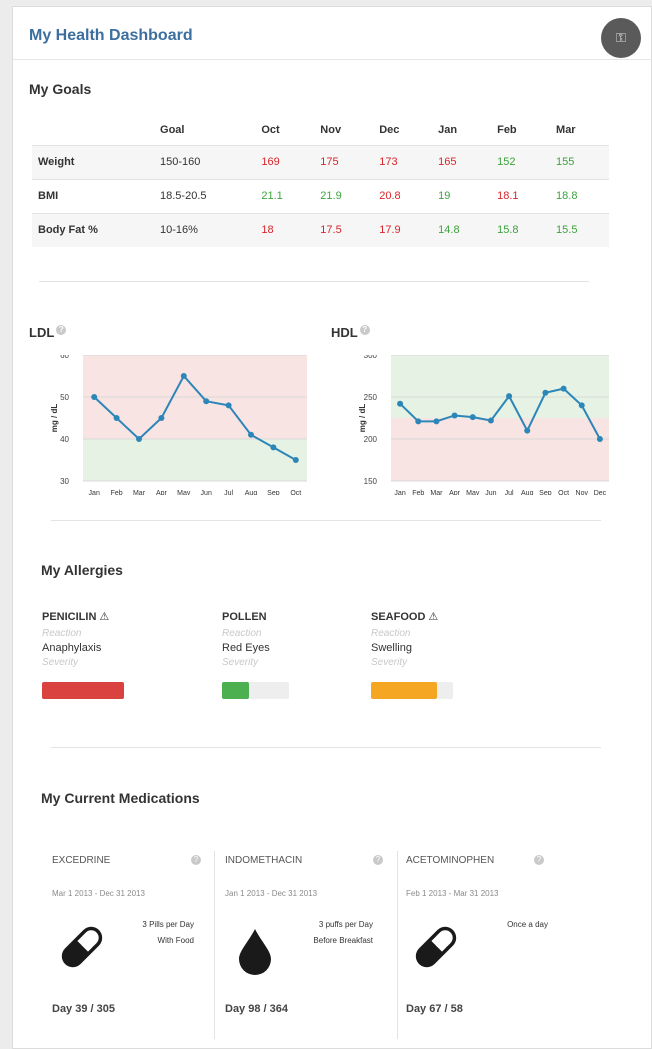  Describe the element at coordinates (320, 229) in the screenshot. I see `goals-row: Body Fat % 10-16% 18 17.5 17.9 14.8 15.8 15.5` at that location.